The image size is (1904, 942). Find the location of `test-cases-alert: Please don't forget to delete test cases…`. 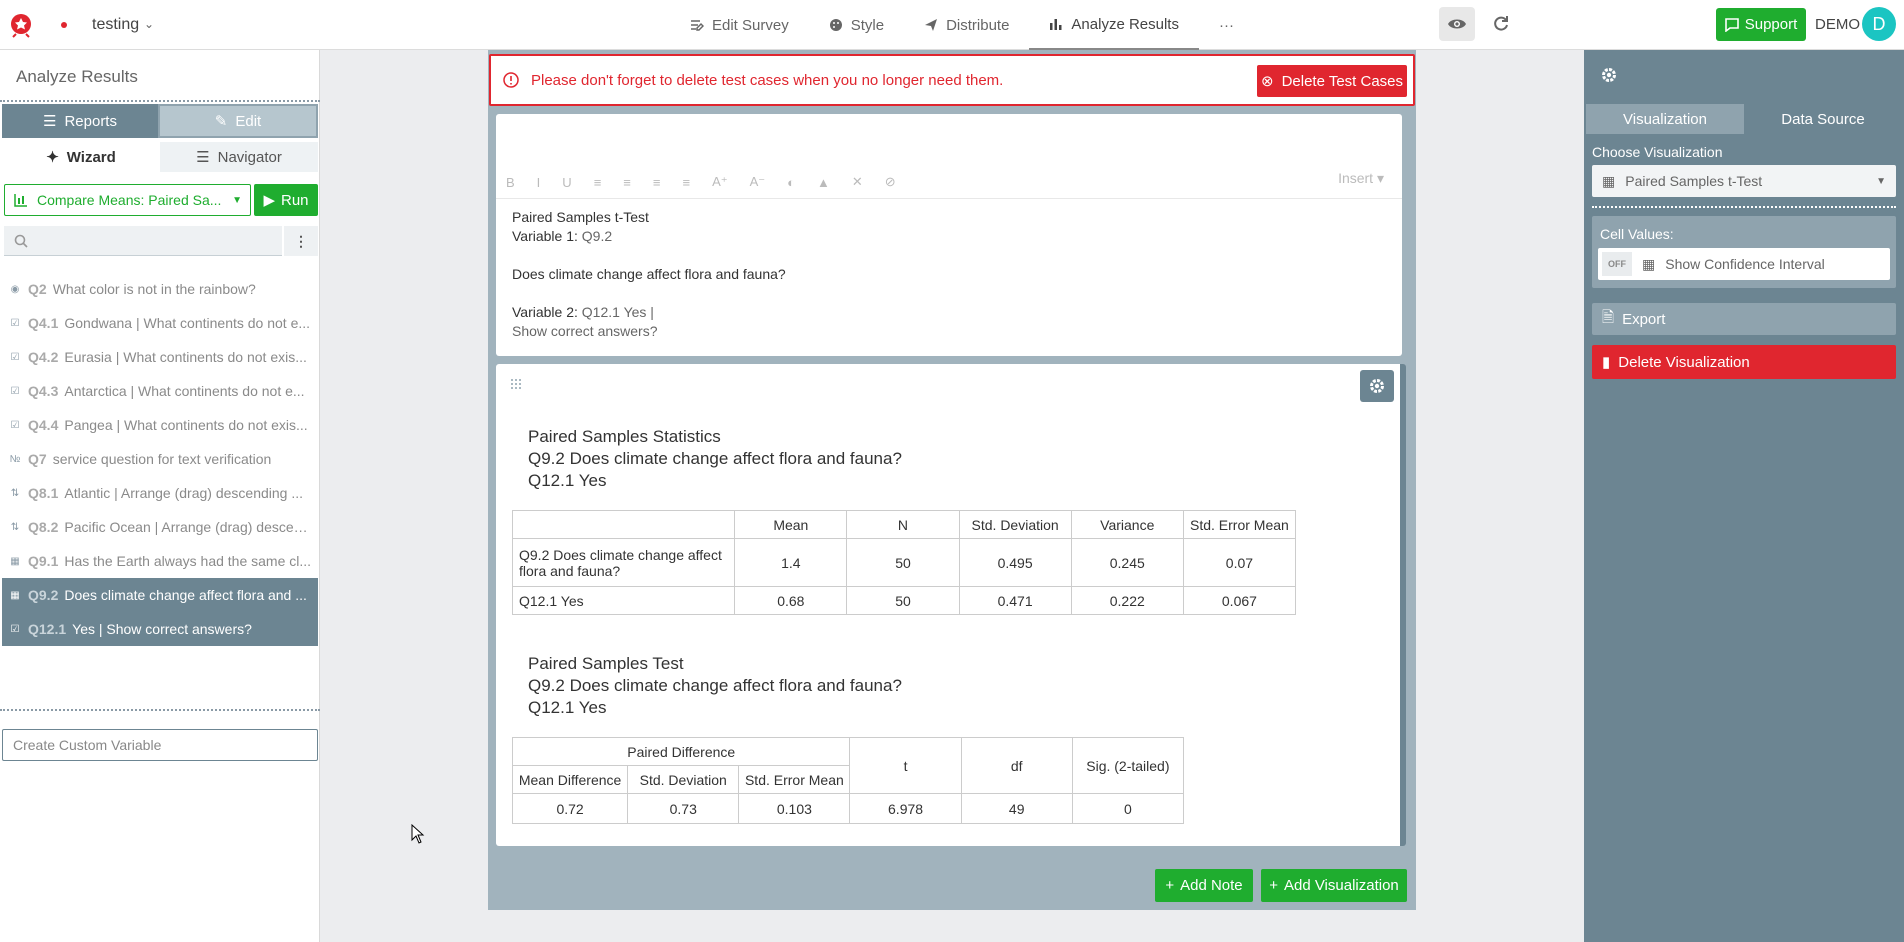

test-cases-alert: Please don't forget to delete test cases… is located at coordinates (952, 80).